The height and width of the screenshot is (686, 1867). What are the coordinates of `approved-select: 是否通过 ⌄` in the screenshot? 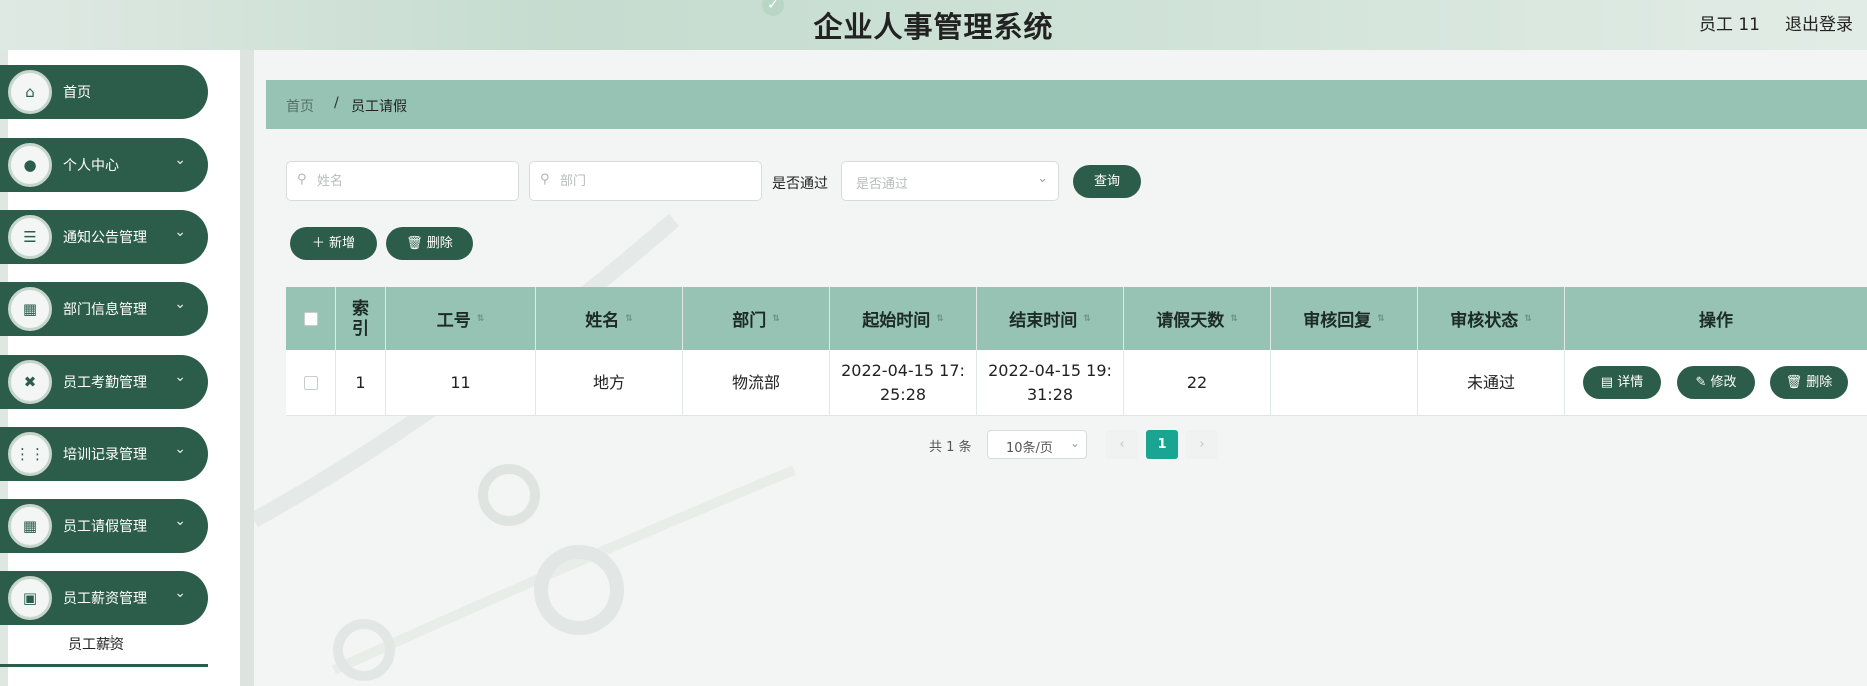 It's located at (950, 181).